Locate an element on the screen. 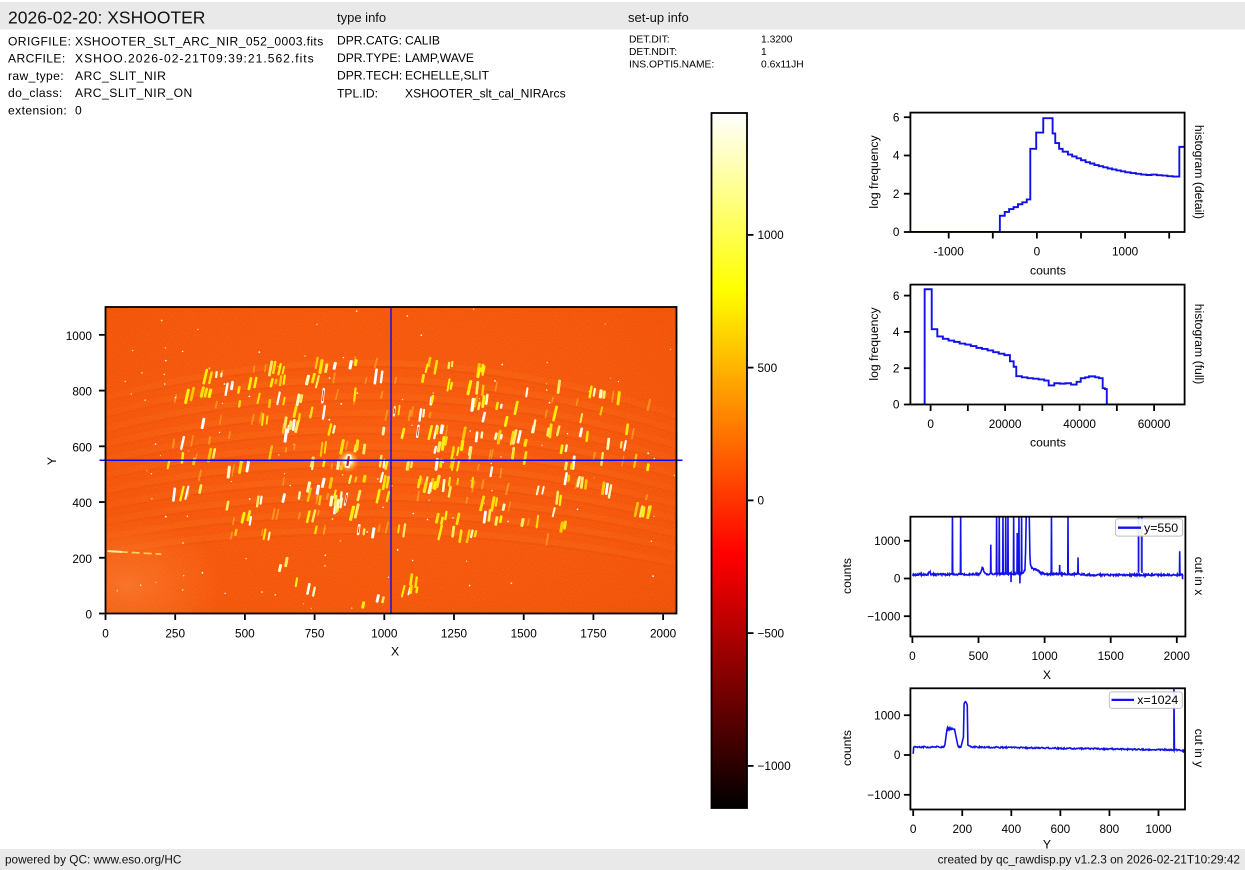  svg-text: DPR.TECH: is located at coordinates (369, 76).